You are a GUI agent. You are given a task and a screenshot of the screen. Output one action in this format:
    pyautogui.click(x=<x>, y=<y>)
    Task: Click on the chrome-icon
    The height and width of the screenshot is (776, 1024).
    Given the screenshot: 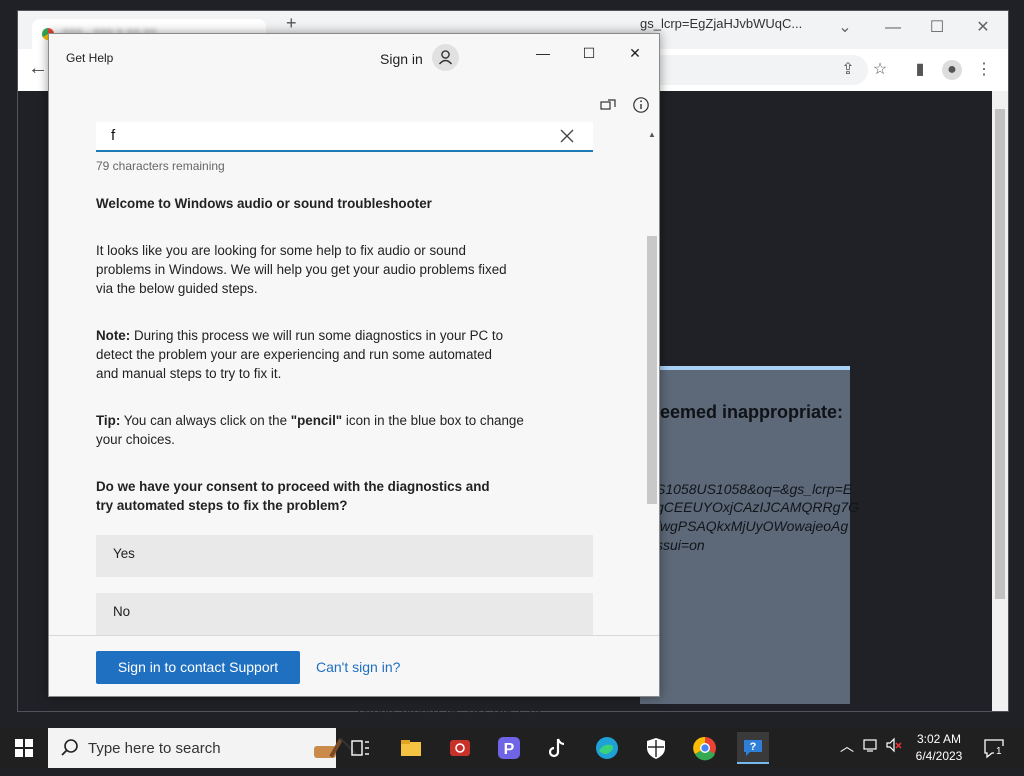 What is the action you would take?
    pyautogui.click(x=705, y=748)
    